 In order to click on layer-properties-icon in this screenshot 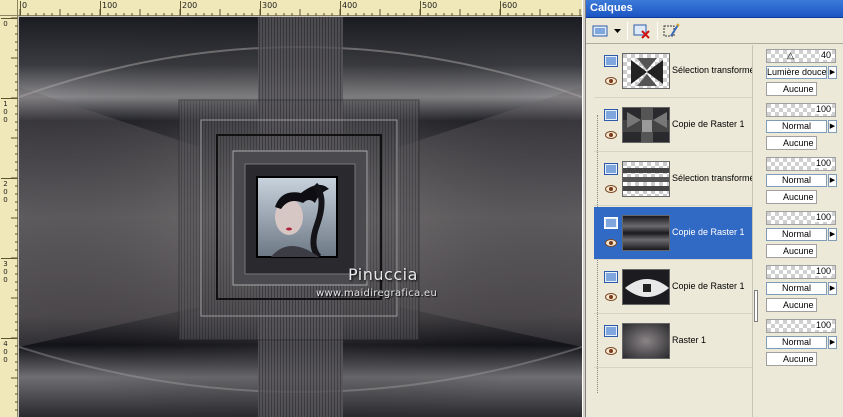, I will do `click(671, 30)`.